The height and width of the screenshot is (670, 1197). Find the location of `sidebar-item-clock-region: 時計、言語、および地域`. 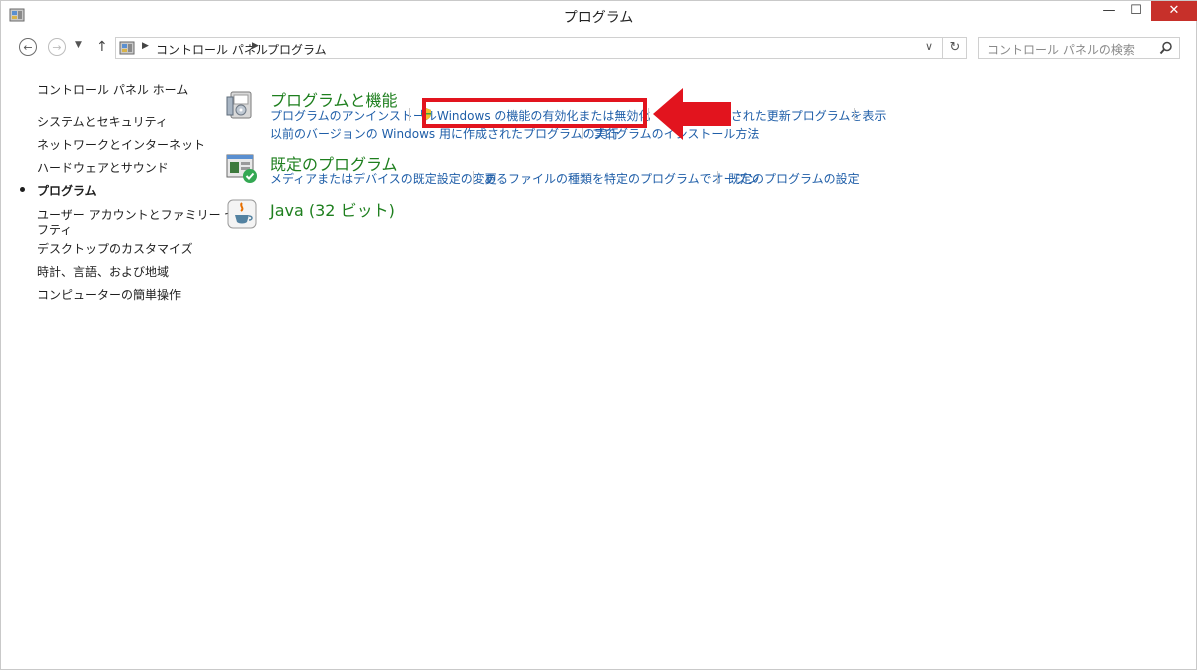

sidebar-item-clock-region: 時計、言語、および地域 is located at coordinates (103, 271).